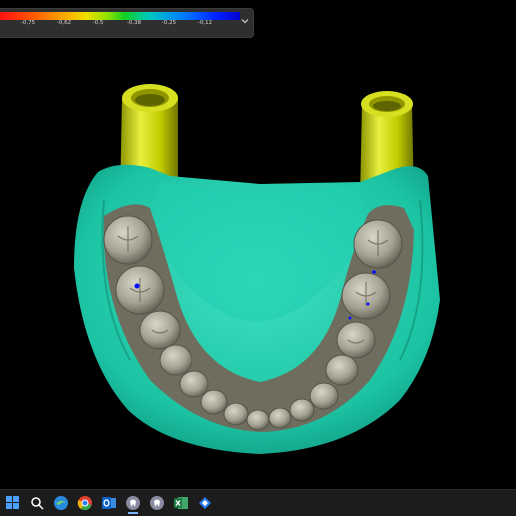 The height and width of the screenshot is (516, 516). What do you see at coordinates (28, 23) in the screenshot?
I see `scale-tick-label: -0,75` at bounding box center [28, 23].